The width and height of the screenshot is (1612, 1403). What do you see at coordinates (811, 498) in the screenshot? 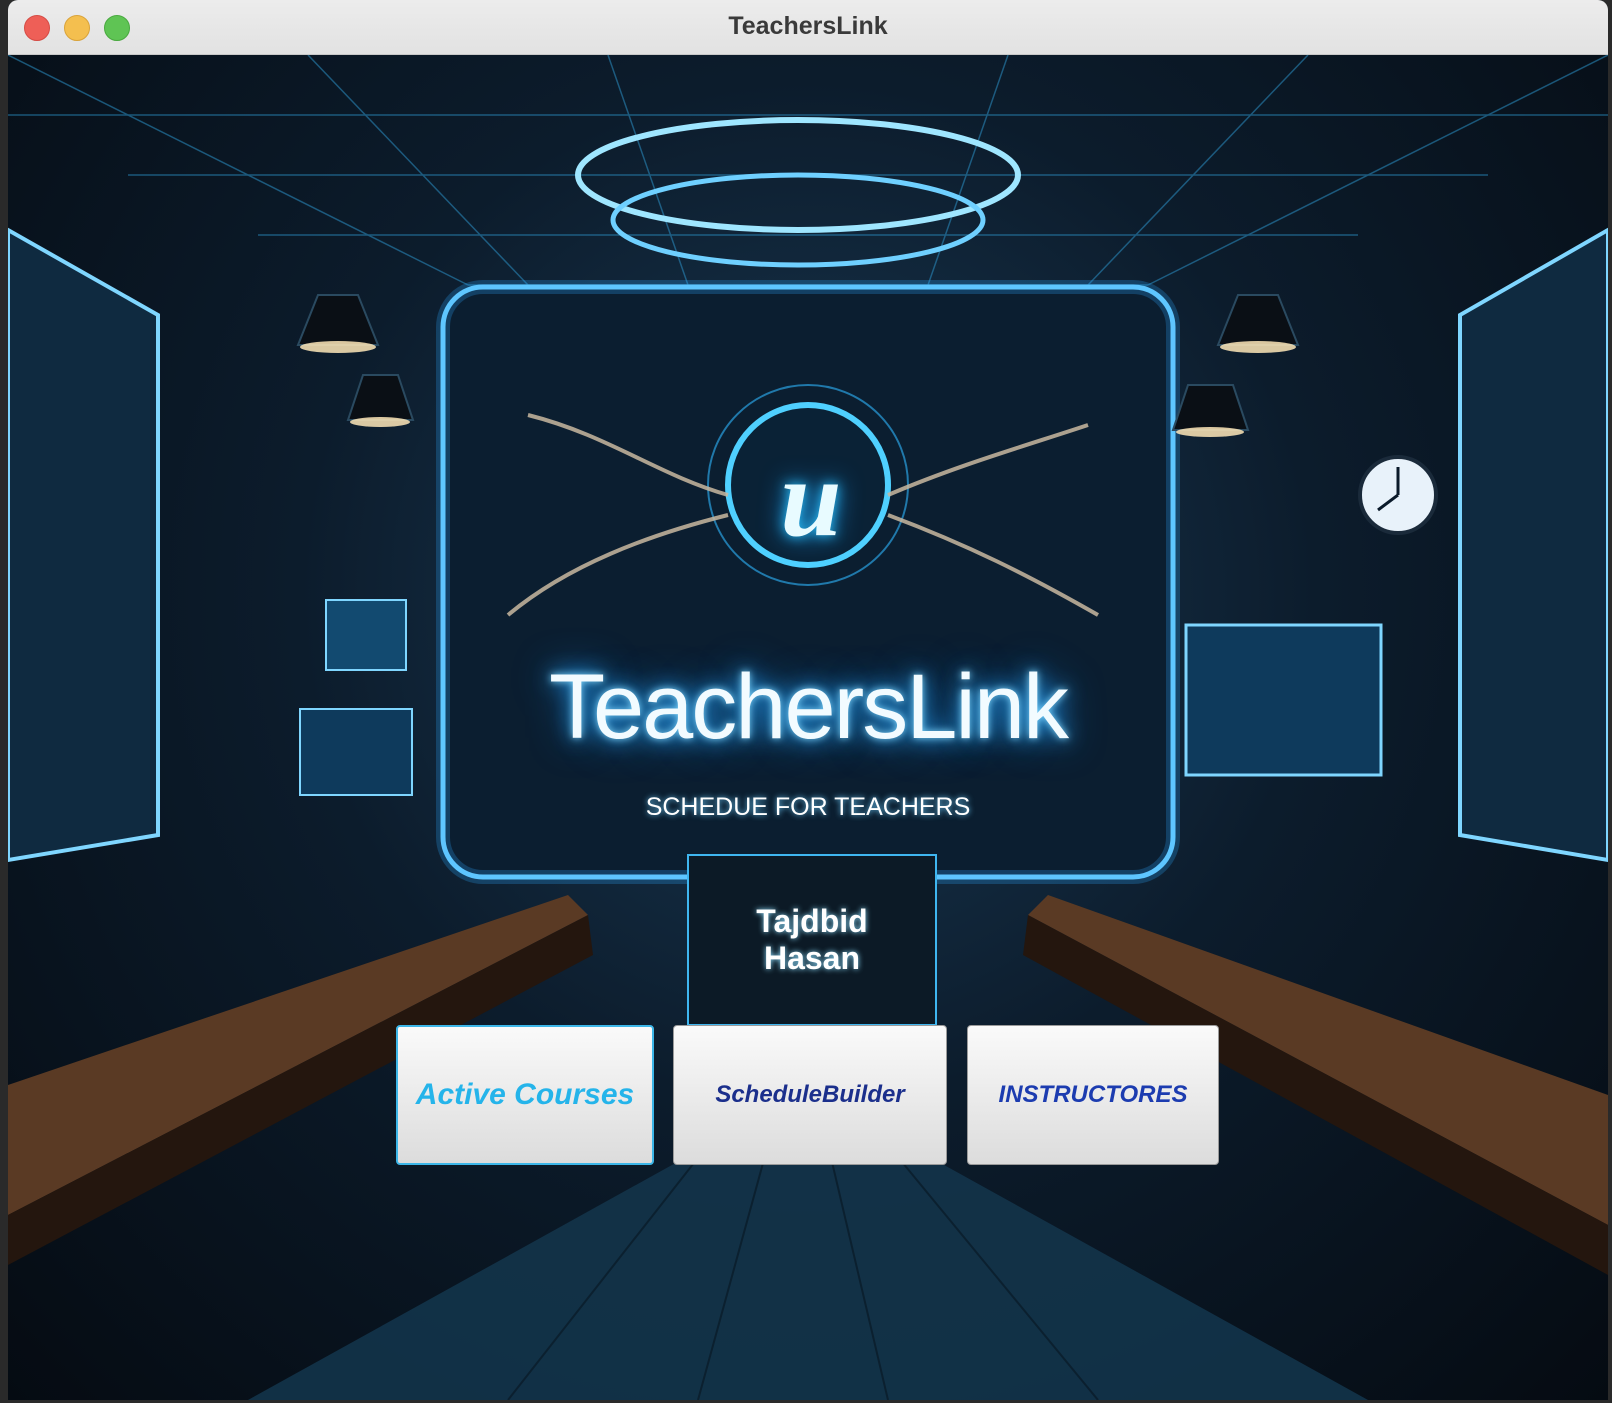
I see `logo-emblem: u` at bounding box center [811, 498].